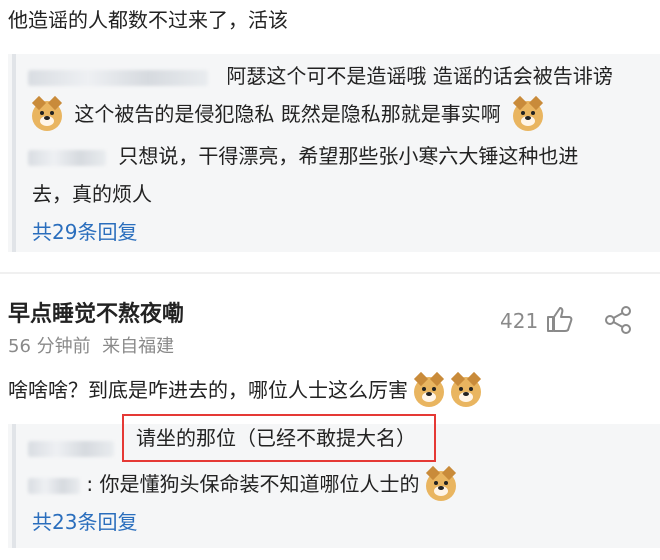 The width and height of the screenshot is (660, 560). Describe the element at coordinates (276, 438) in the screenshot. I see `reply-text: 请坐的那位（已经不敢提大名）` at that location.